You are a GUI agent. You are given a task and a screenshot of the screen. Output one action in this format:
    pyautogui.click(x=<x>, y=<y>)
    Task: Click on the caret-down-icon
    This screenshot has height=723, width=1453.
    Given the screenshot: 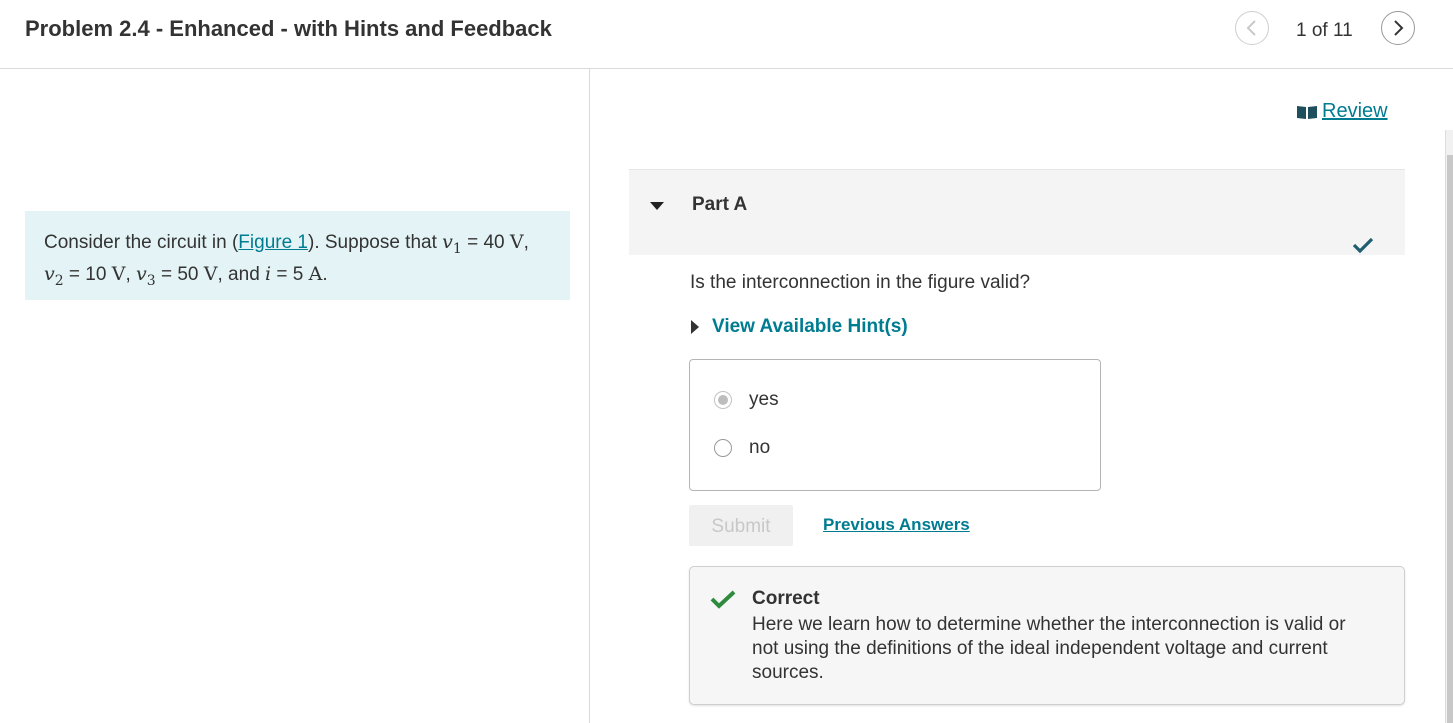 What is the action you would take?
    pyautogui.click(x=657, y=206)
    